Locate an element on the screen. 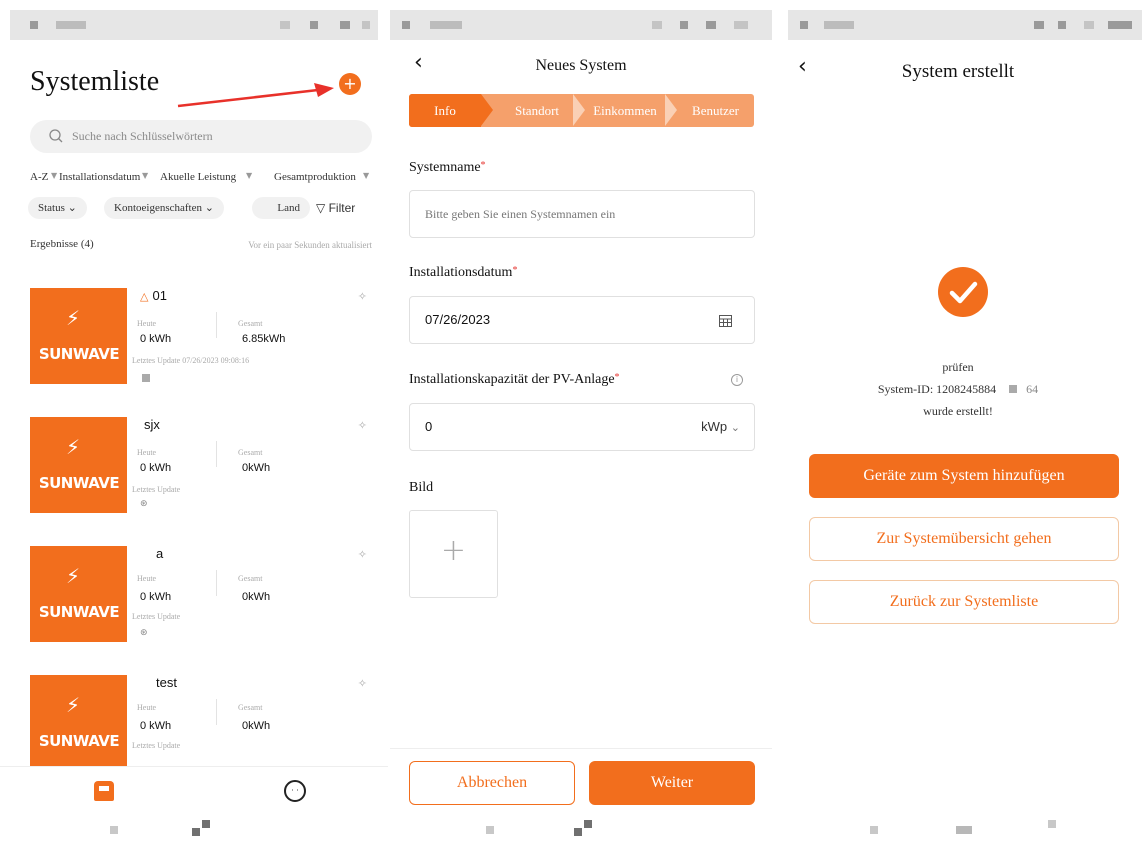 The width and height of the screenshot is (1142, 847). system-name: a is located at coordinates (160, 553).